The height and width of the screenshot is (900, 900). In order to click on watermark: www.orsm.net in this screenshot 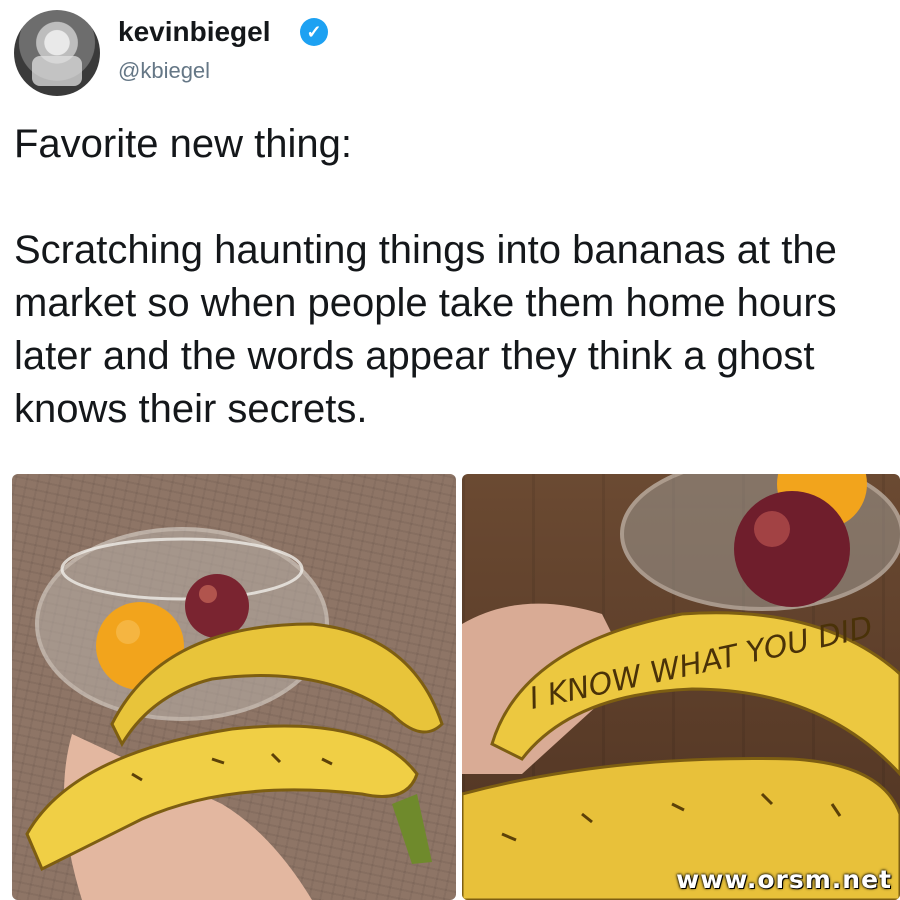, I will do `click(784, 879)`.